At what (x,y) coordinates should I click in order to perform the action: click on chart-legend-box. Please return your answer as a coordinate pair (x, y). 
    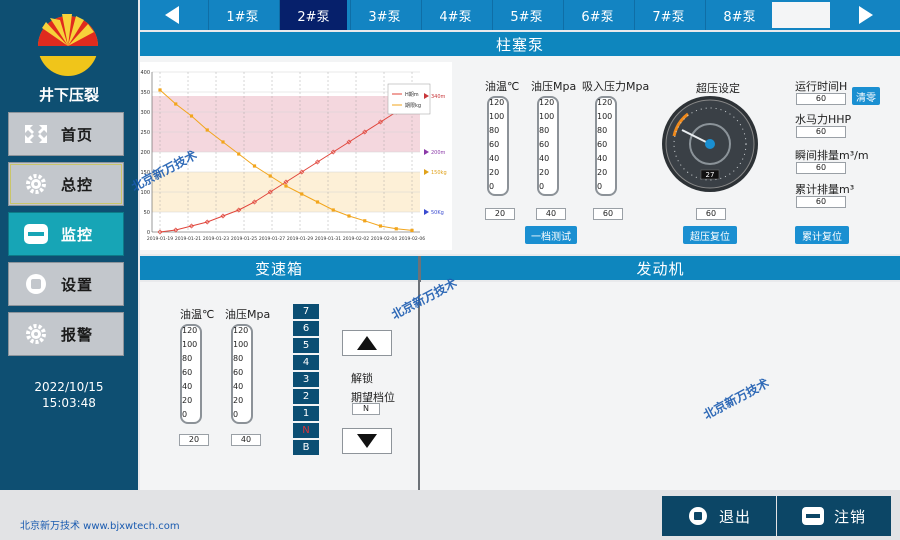
    Looking at the image, I should click on (409, 99).